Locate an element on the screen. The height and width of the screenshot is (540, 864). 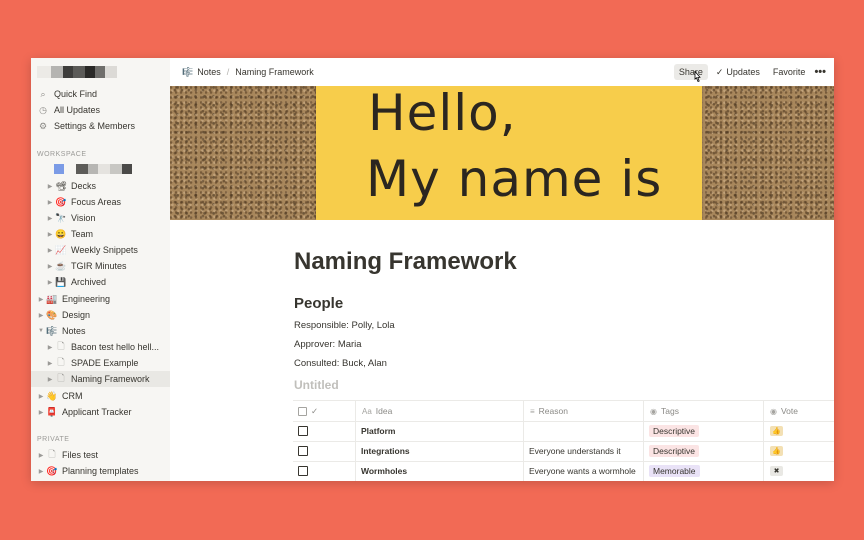
database-title: Untitled is located at coordinates (316, 385).